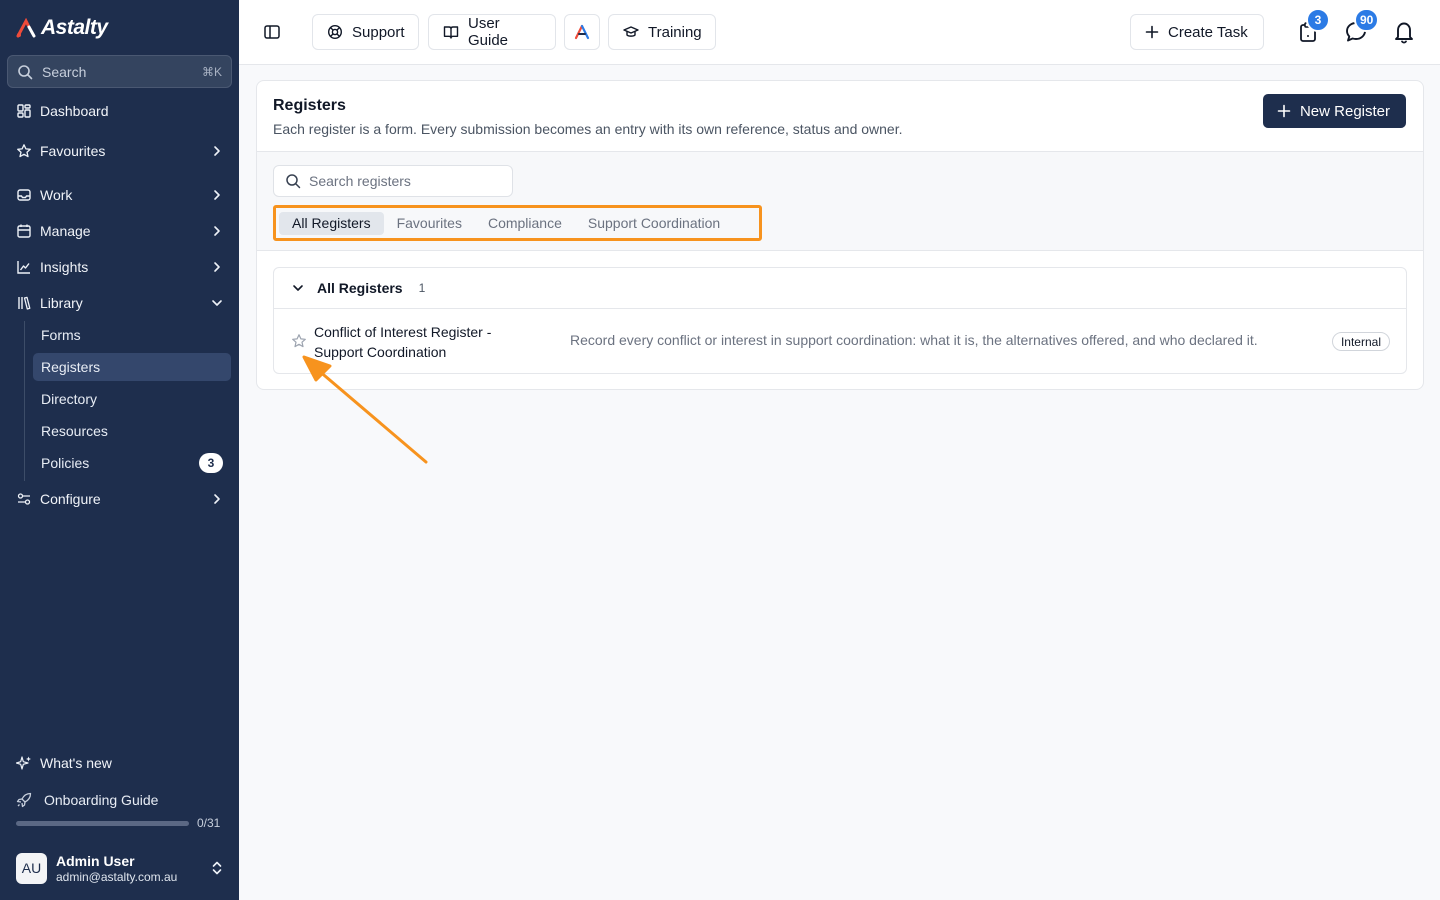 This screenshot has width=1440, height=900. Describe the element at coordinates (132, 367) in the screenshot. I see `sidebar-subitem-registers: Registers` at that location.